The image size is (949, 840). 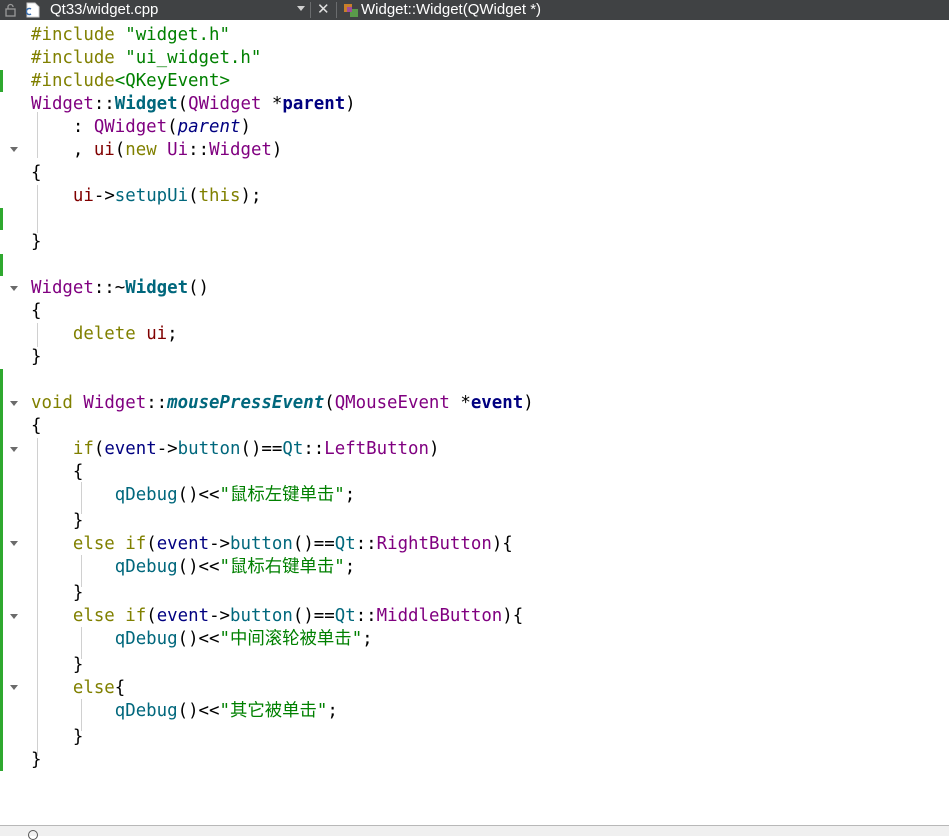 I want to click on code-line: qDebug()<<"鼠标右键单击";, so click(x=193, y=567).